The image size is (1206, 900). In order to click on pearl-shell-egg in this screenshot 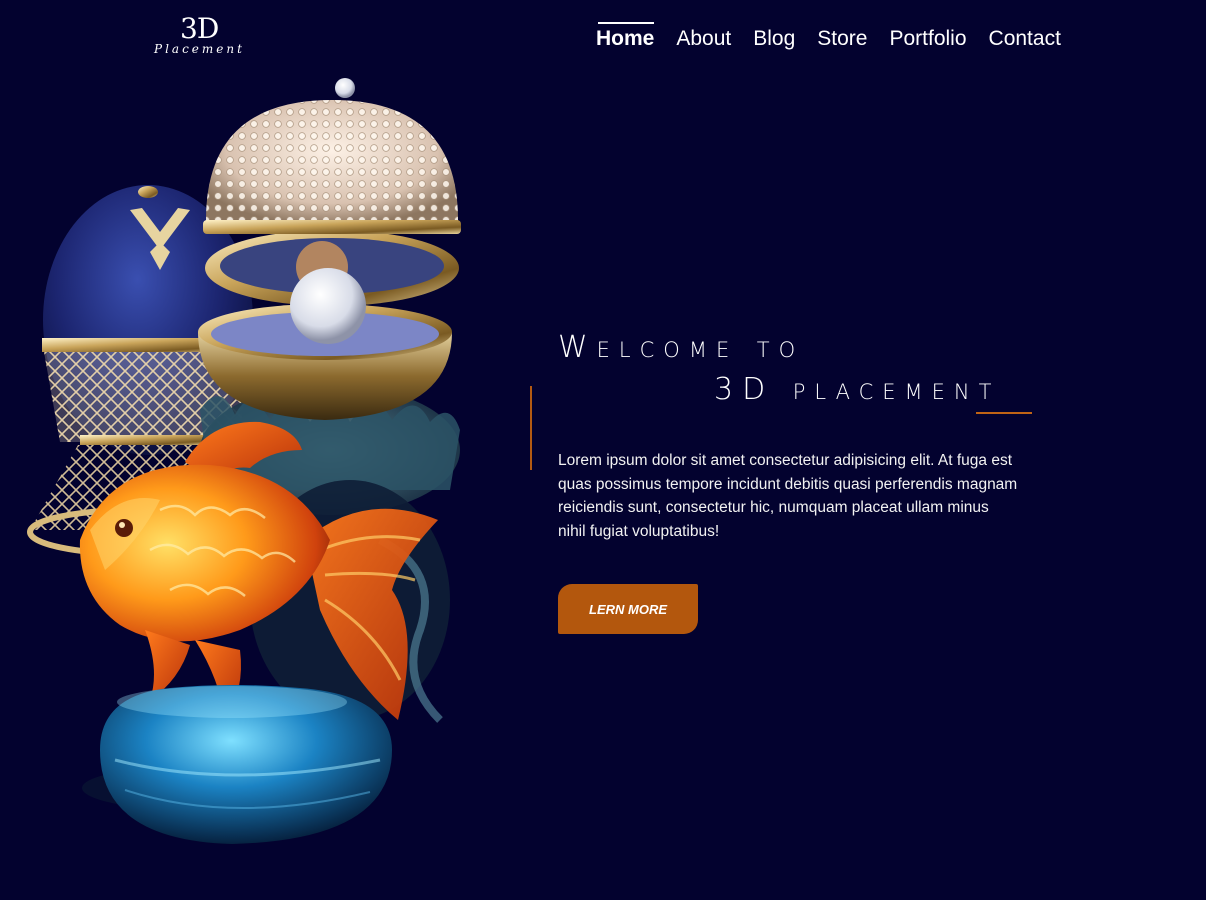, I will do `click(329, 249)`.